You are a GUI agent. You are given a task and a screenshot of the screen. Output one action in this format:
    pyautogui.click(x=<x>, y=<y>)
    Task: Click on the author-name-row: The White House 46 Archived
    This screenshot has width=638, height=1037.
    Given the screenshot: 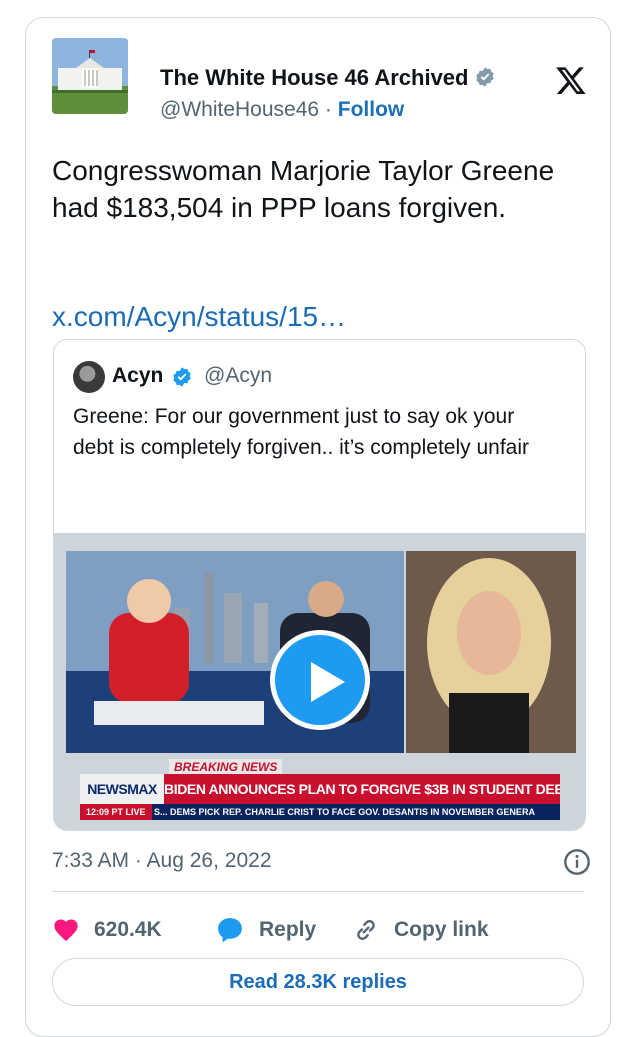 What is the action you would take?
    pyautogui.click(x=328, y=78)
    